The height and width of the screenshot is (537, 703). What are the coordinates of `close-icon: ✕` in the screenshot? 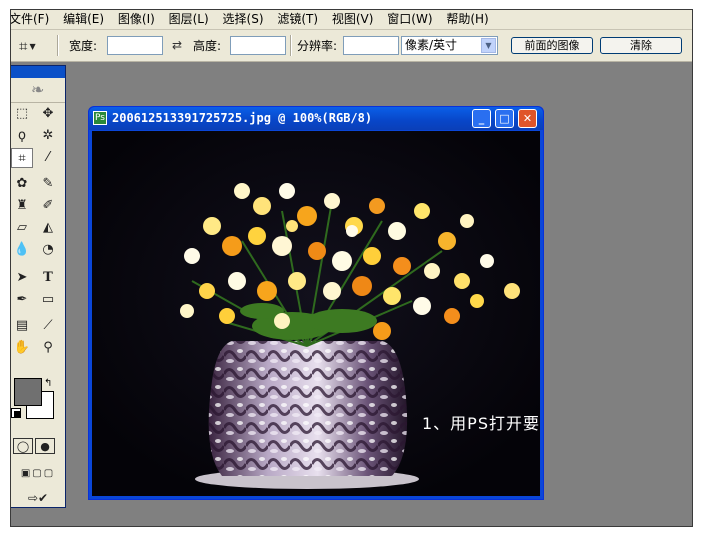 It's located at (527, 118).